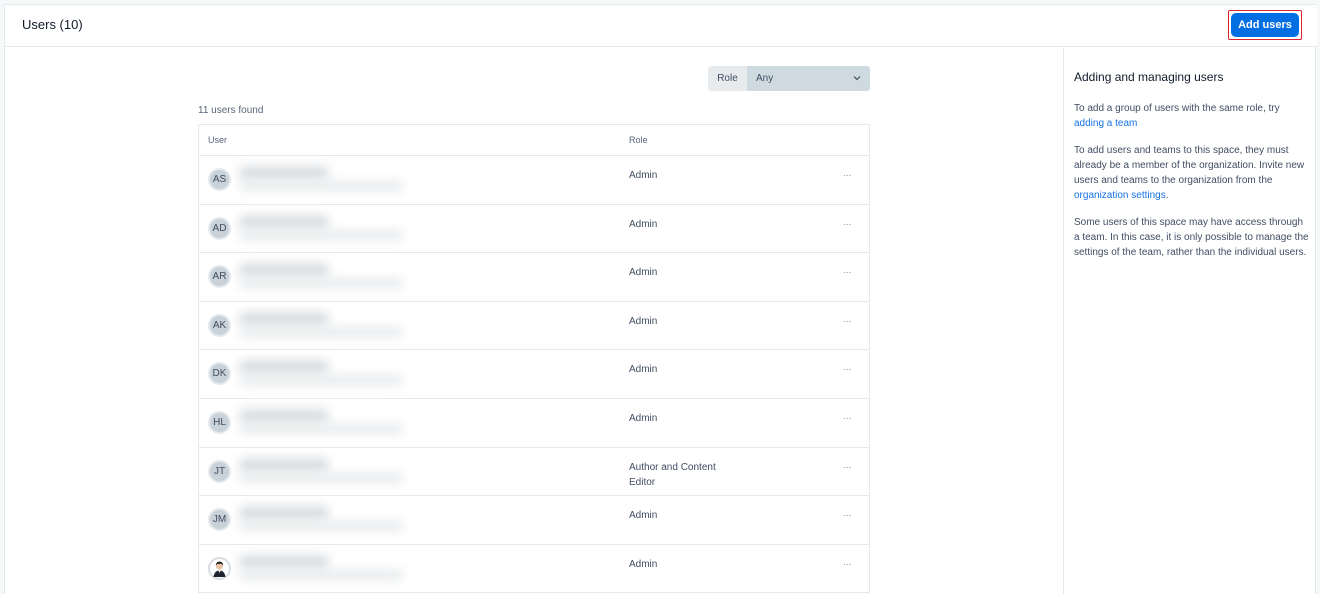  Describe the element at coordinates (1149, 77) in the screenshot. I see `sidebar-heading: Adding and managing users` at that location.